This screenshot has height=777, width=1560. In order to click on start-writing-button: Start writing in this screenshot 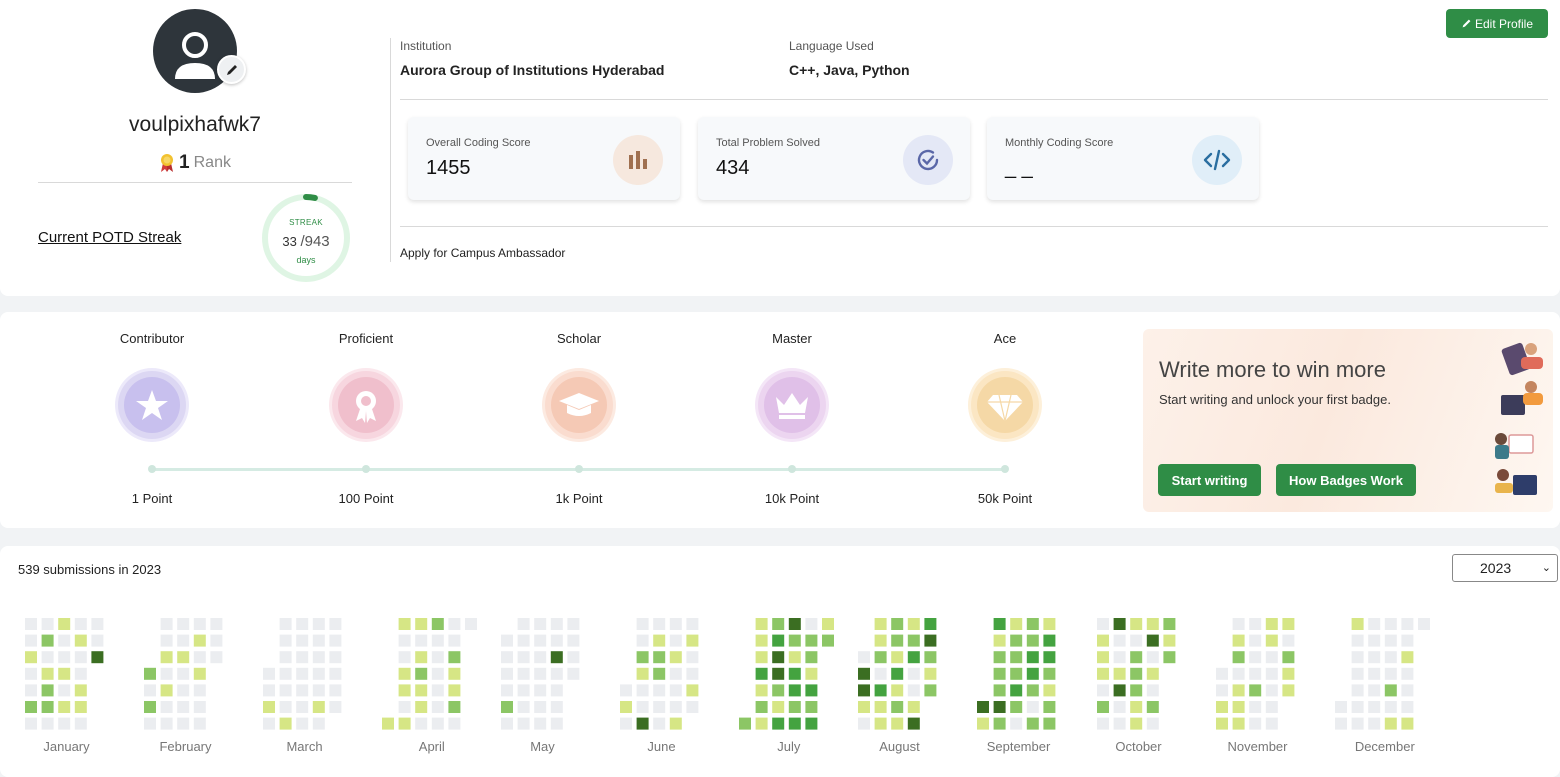, I will do `click(1209, 480)`.